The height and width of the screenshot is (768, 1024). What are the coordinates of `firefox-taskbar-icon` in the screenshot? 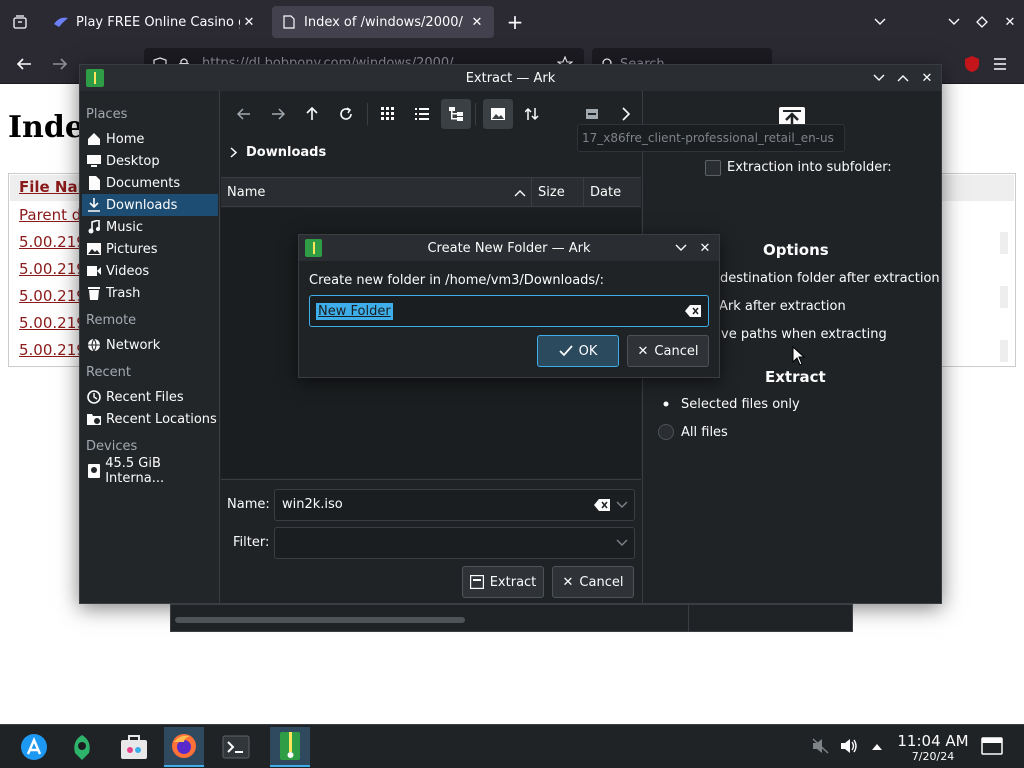 It's located at (184, 747).